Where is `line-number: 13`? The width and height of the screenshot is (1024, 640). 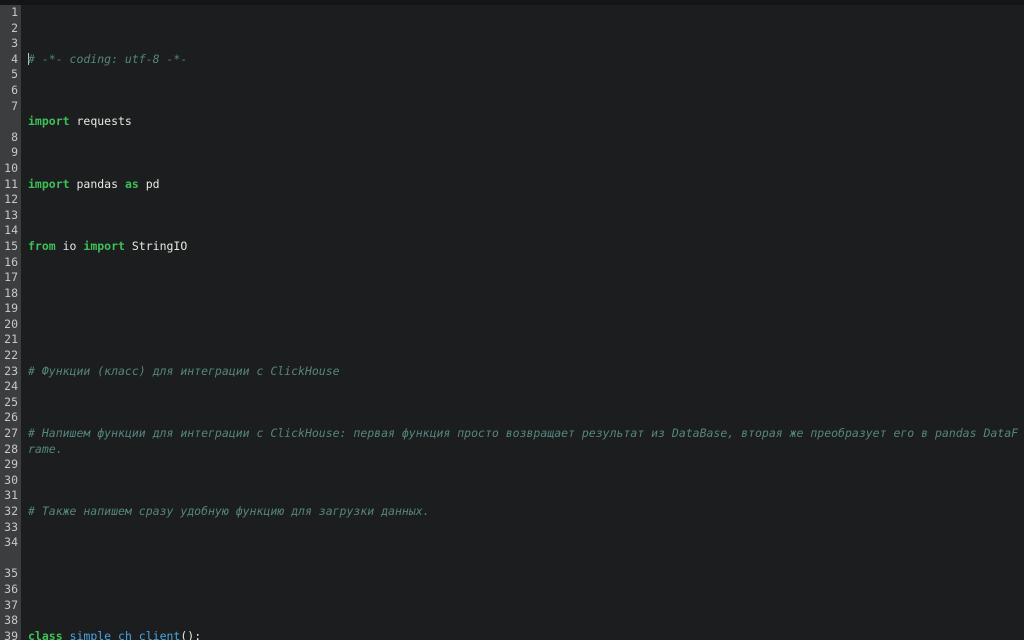 line-number: 13 is located at coordinates (11, 214).